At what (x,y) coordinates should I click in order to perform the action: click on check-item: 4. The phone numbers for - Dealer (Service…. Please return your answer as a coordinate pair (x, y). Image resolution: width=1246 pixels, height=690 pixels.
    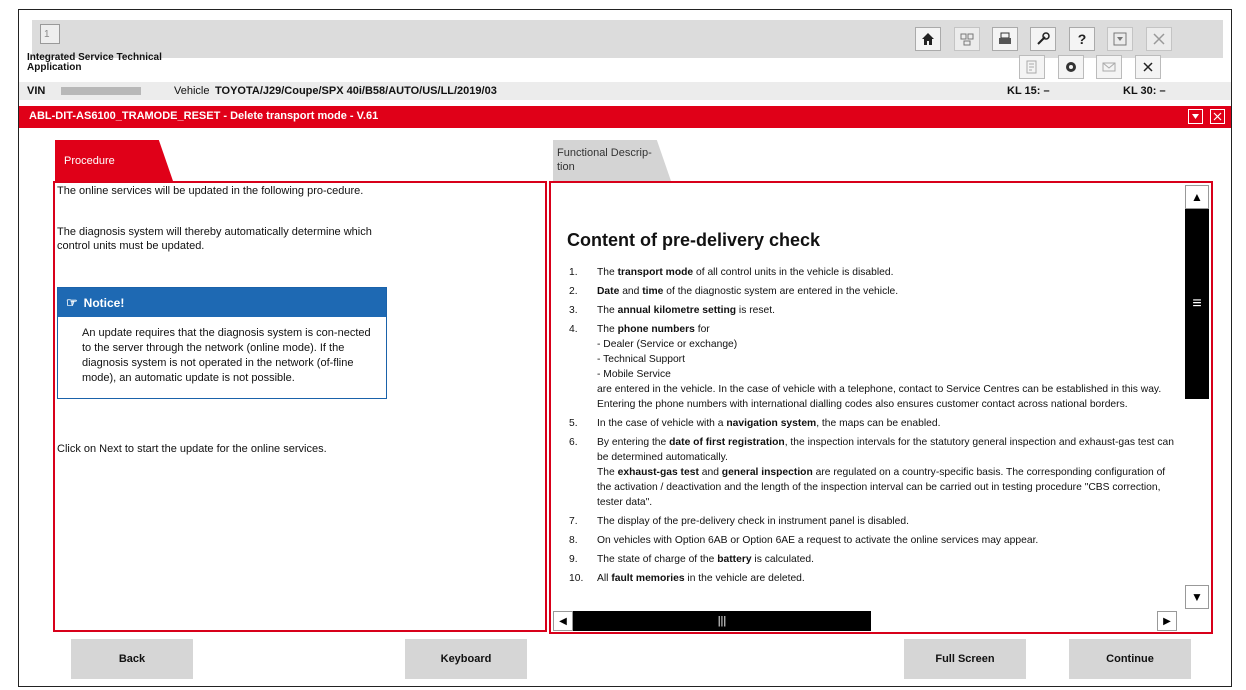
    Looking at the image, I should click on (865, 367).